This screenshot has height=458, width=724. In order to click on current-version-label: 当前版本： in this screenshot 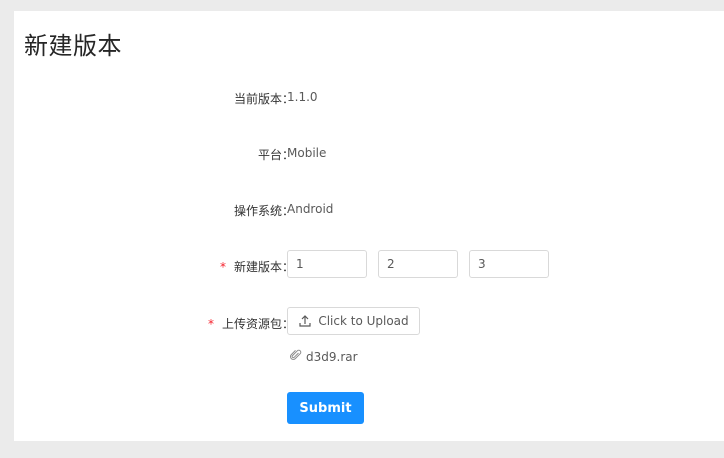, I will do `click(263, 99)`.